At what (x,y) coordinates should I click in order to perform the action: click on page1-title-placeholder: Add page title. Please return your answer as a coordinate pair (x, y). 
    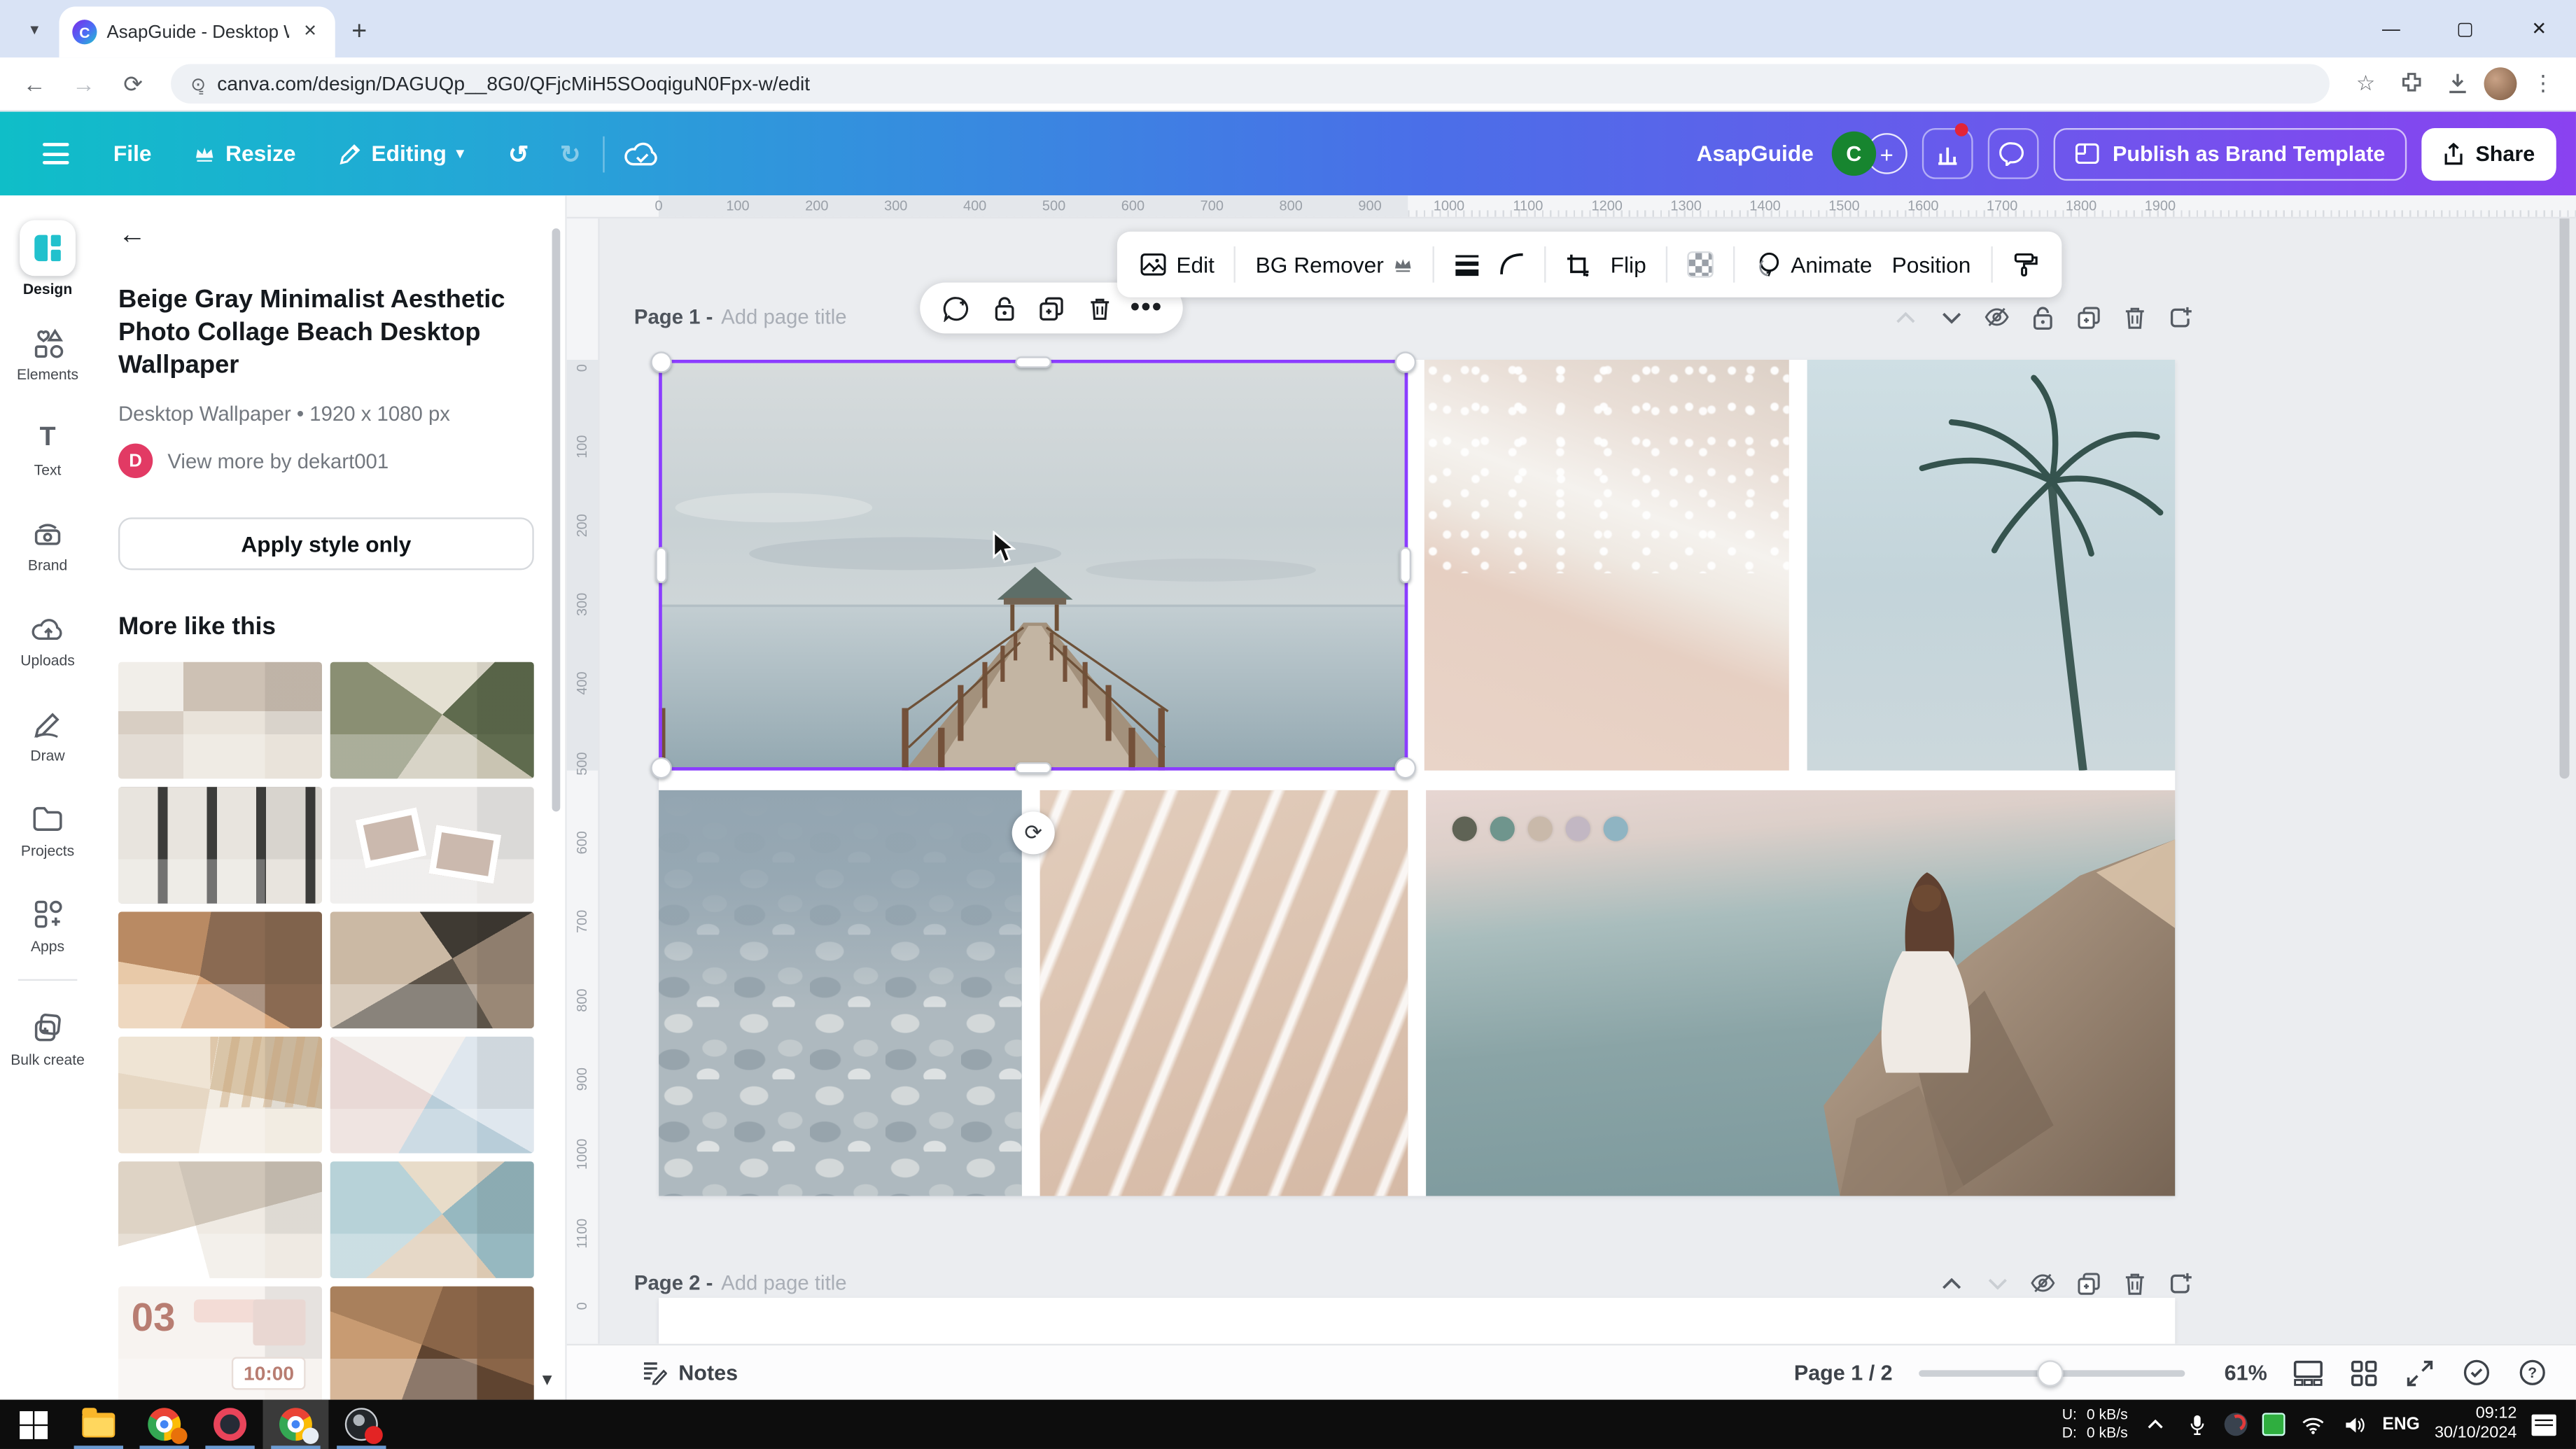
    Looking at the image, I should click on (783, 317).